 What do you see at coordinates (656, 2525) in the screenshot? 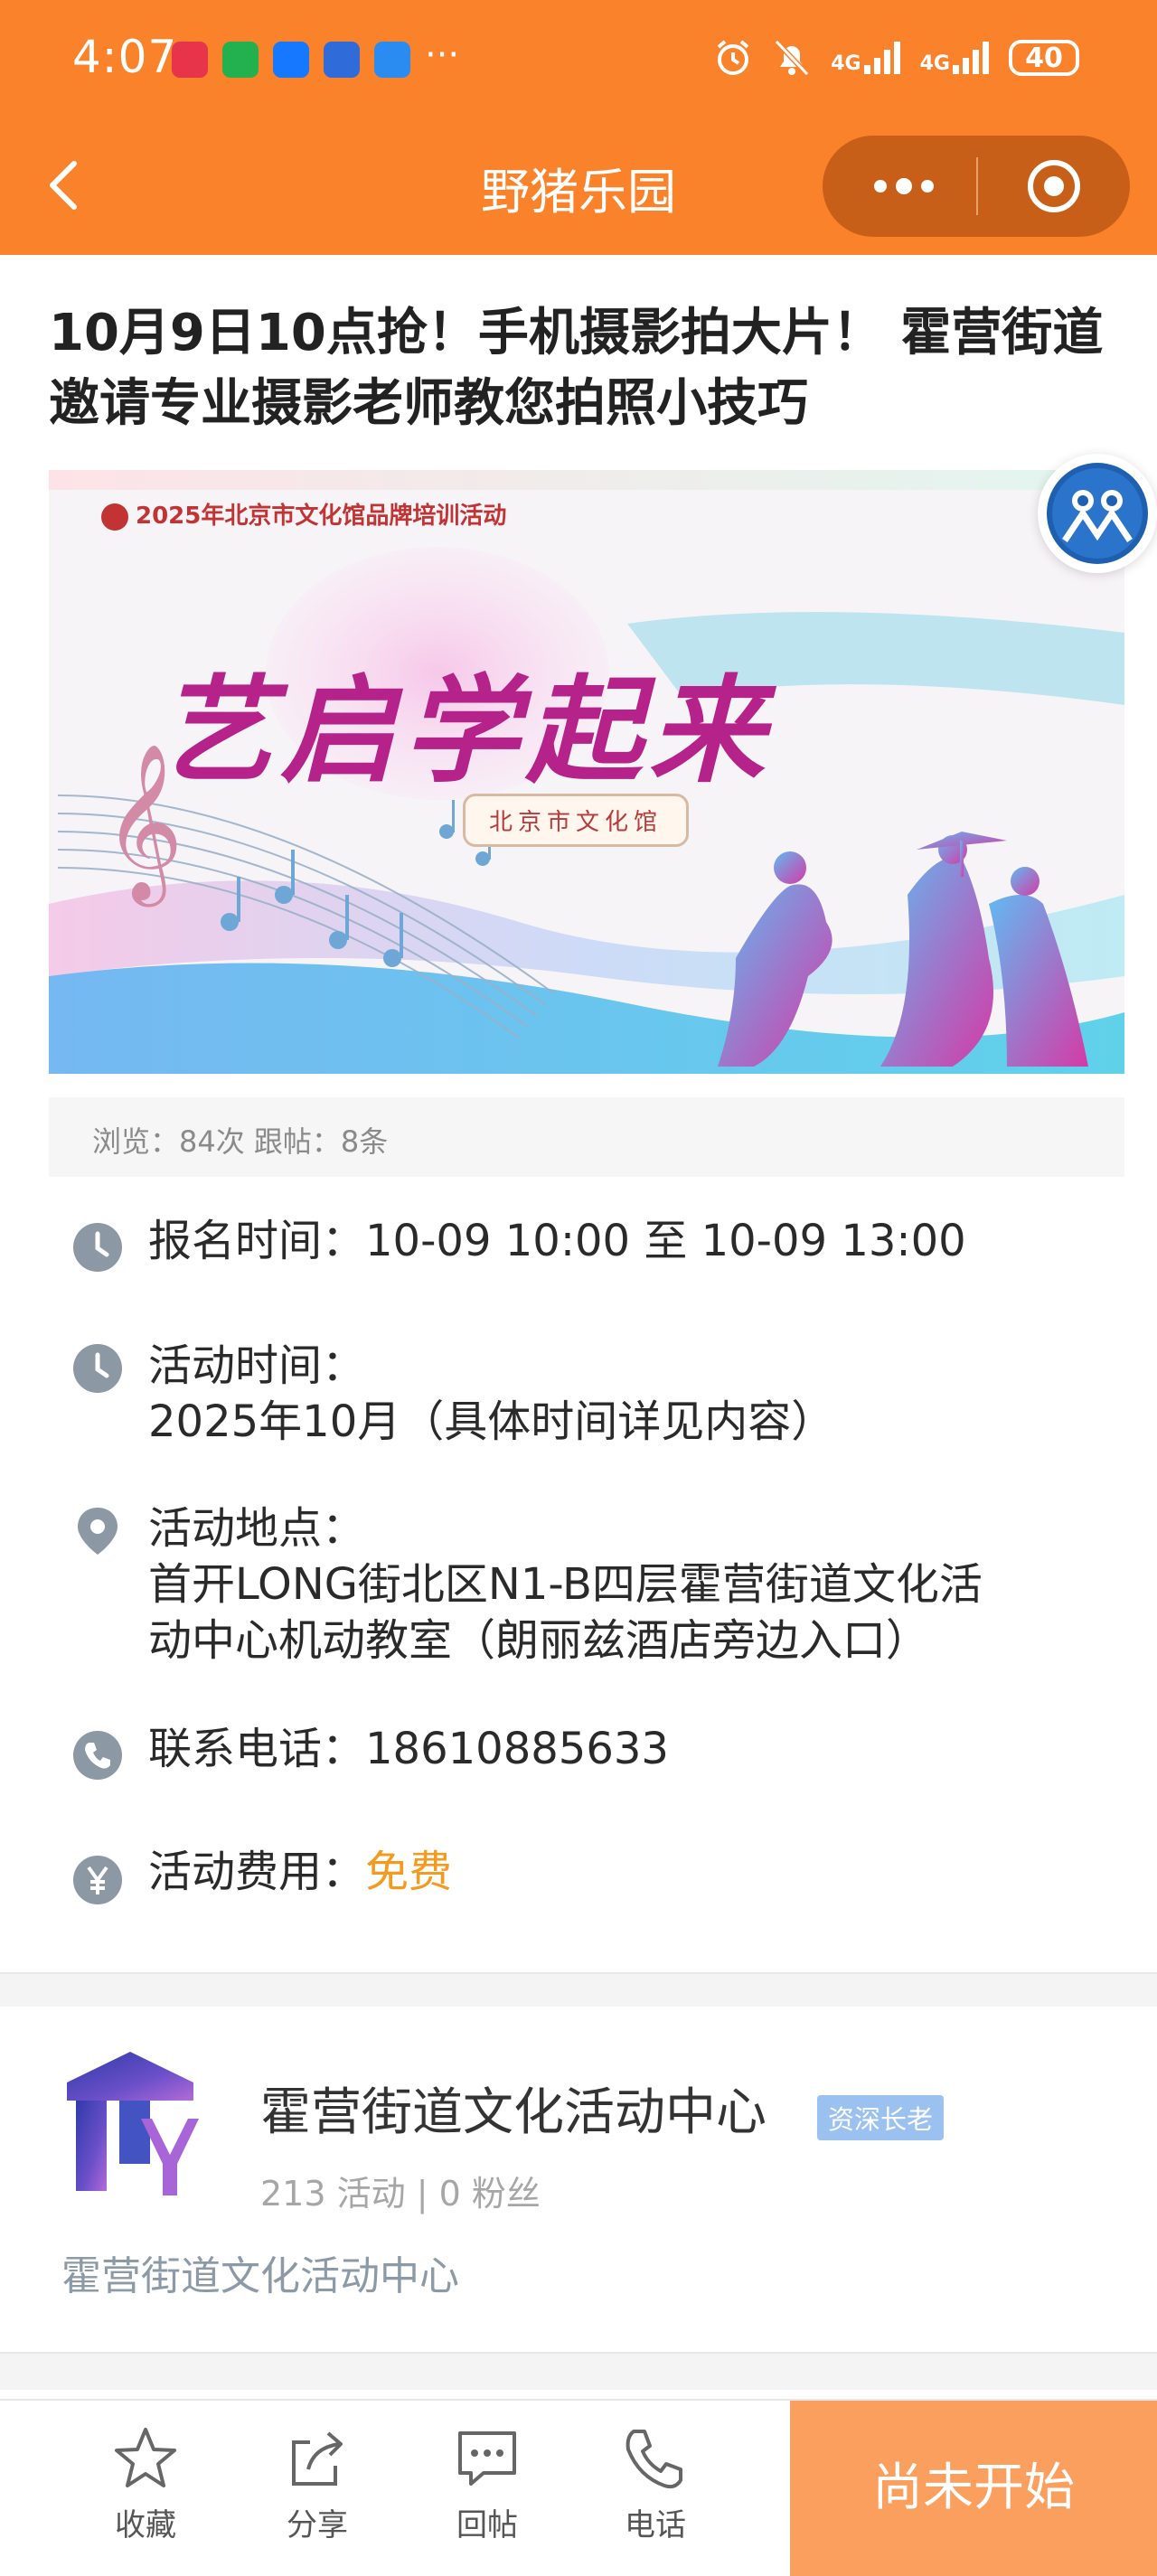
I see `call-label: 电话` at bounding box center [656, 2525].